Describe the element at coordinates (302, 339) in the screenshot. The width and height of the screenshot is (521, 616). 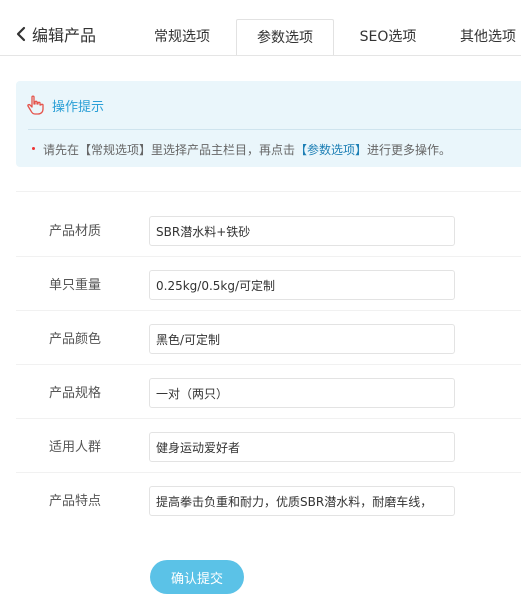
I see `color-input` at that location.